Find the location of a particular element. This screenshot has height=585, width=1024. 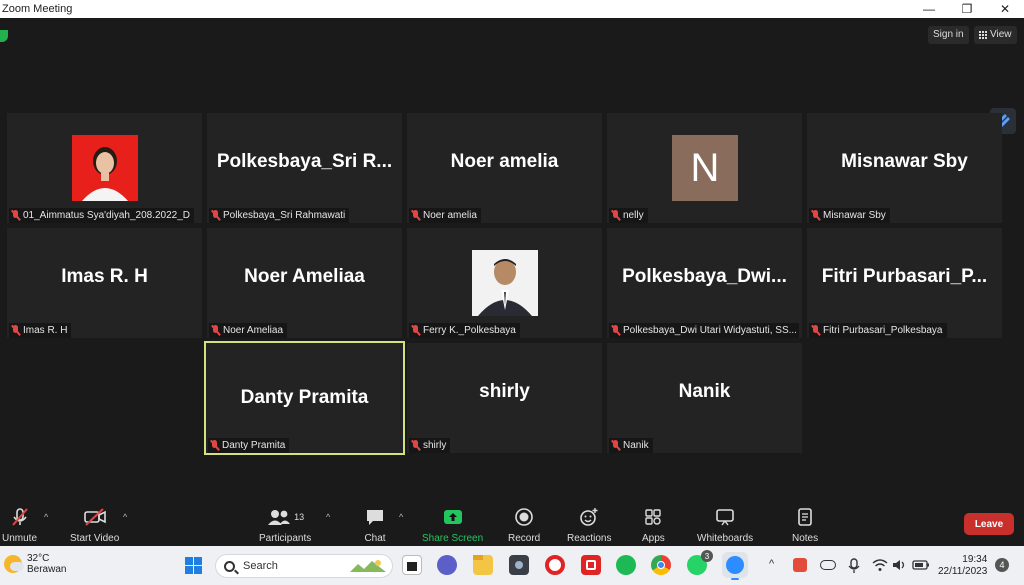

maximize-button: ❐ is located at coordinates (967, 9).